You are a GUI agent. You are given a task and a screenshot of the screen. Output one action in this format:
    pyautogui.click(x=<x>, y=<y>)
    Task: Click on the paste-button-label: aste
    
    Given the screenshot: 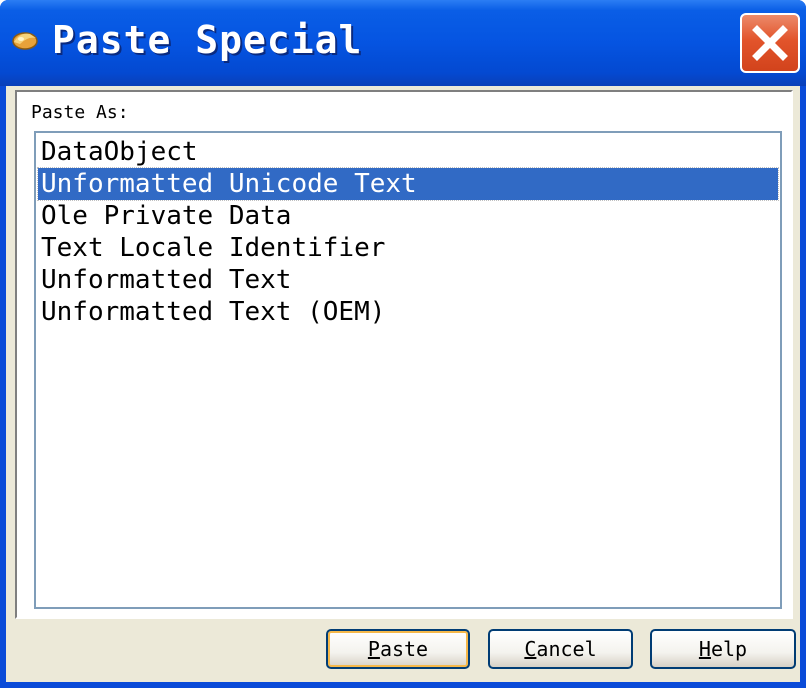 What is the action you would take?
    pyautogui.click(x=404, y=649)
    